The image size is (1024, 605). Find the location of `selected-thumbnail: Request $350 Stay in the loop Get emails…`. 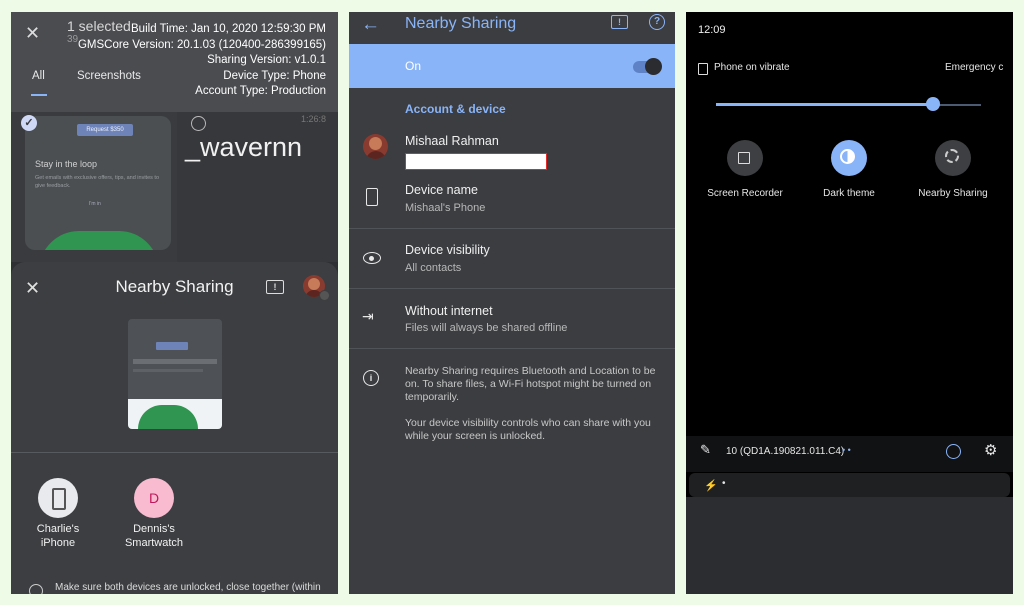

selected-thumbnail: Request $350 Stay in the loop Get emails… is located at coordinates (98, 183).